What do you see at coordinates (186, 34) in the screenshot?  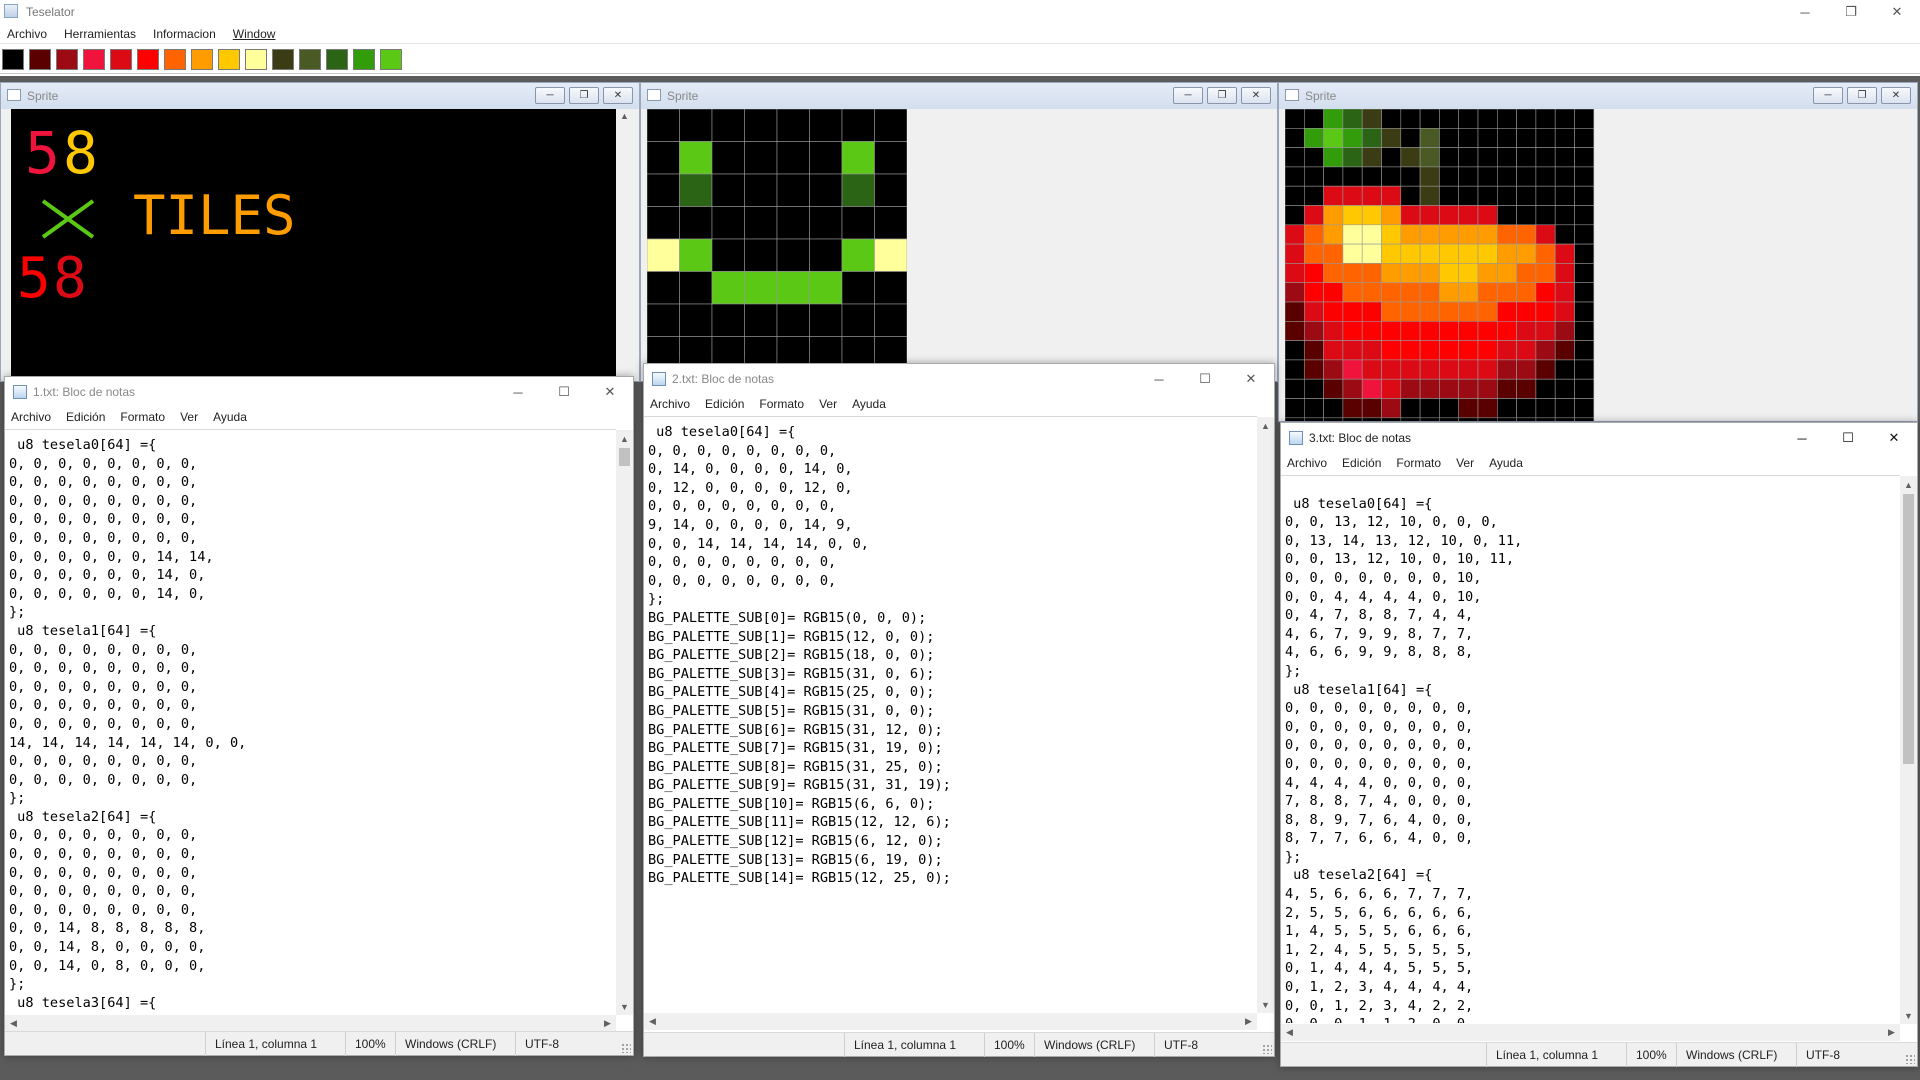 I see `menu-informacion: Informacion` at bounding box center [186, 34].